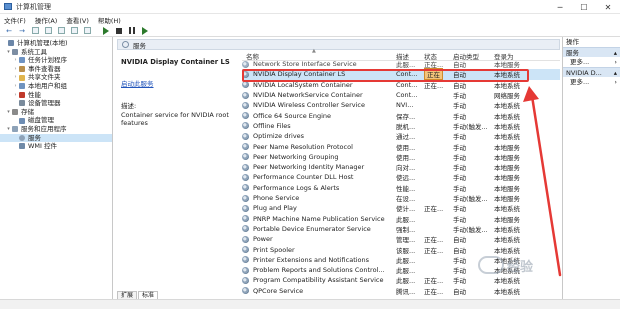  I want to click on section-label: 服务, so click(572, 53).